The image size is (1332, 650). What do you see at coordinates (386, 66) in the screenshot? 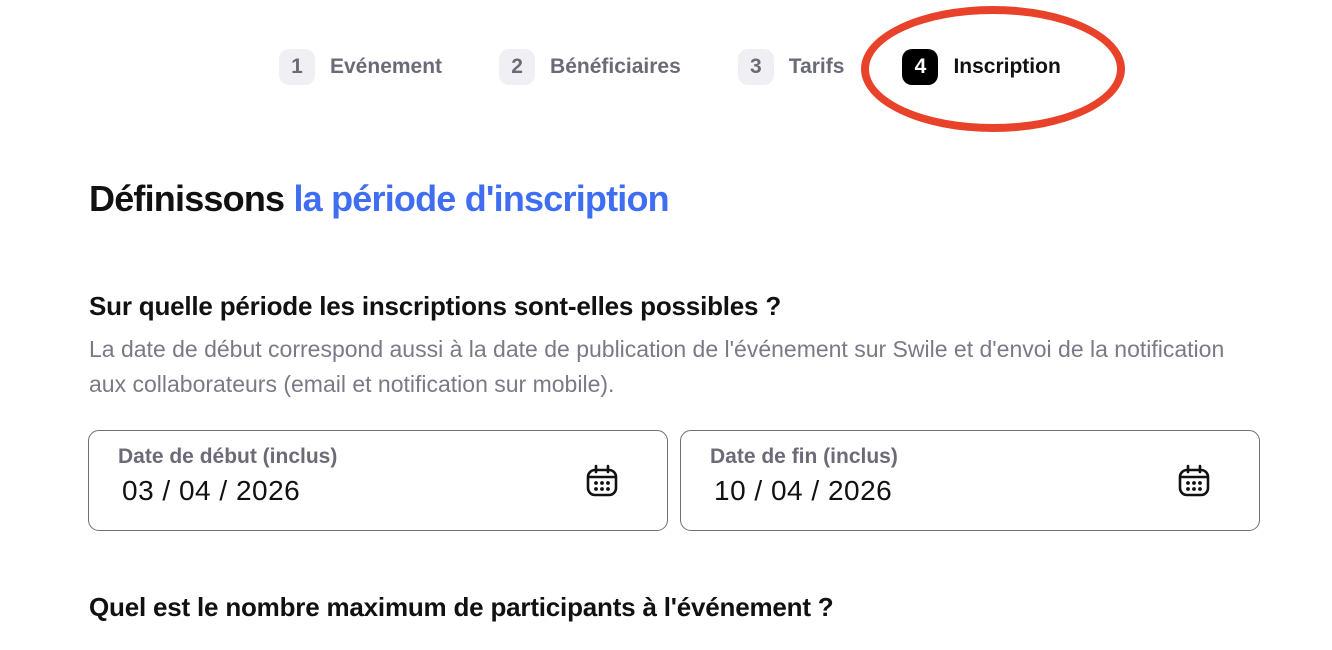
I see `step-label: Evénement` at bounding box center [386, 66].